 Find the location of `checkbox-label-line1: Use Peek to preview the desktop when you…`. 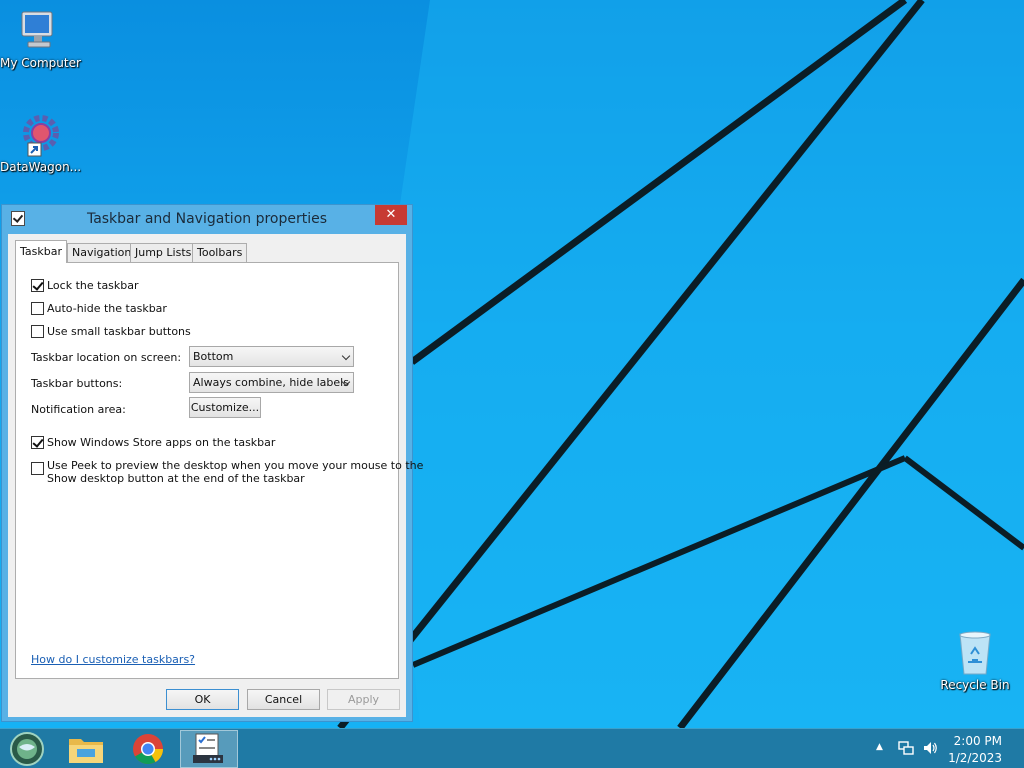

checkbox-label-line1: Use Peek to preview the desktop when you… is located at coordinates (235, 465).